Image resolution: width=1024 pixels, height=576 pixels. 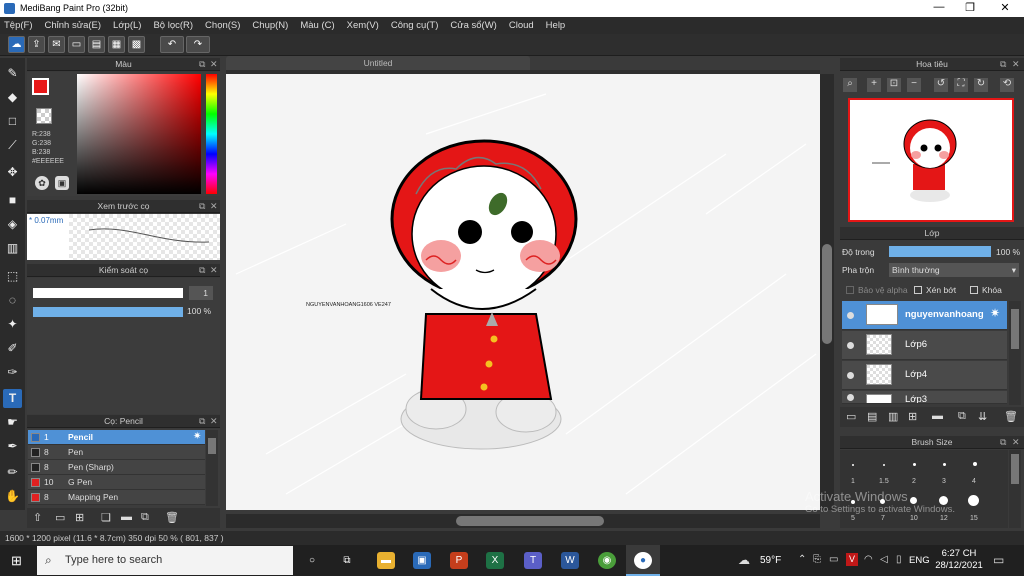 What do you see at coordinates (940, 251) in the screenshot?
I see `layer-opacity-slider` at bounding box center [940, 251].